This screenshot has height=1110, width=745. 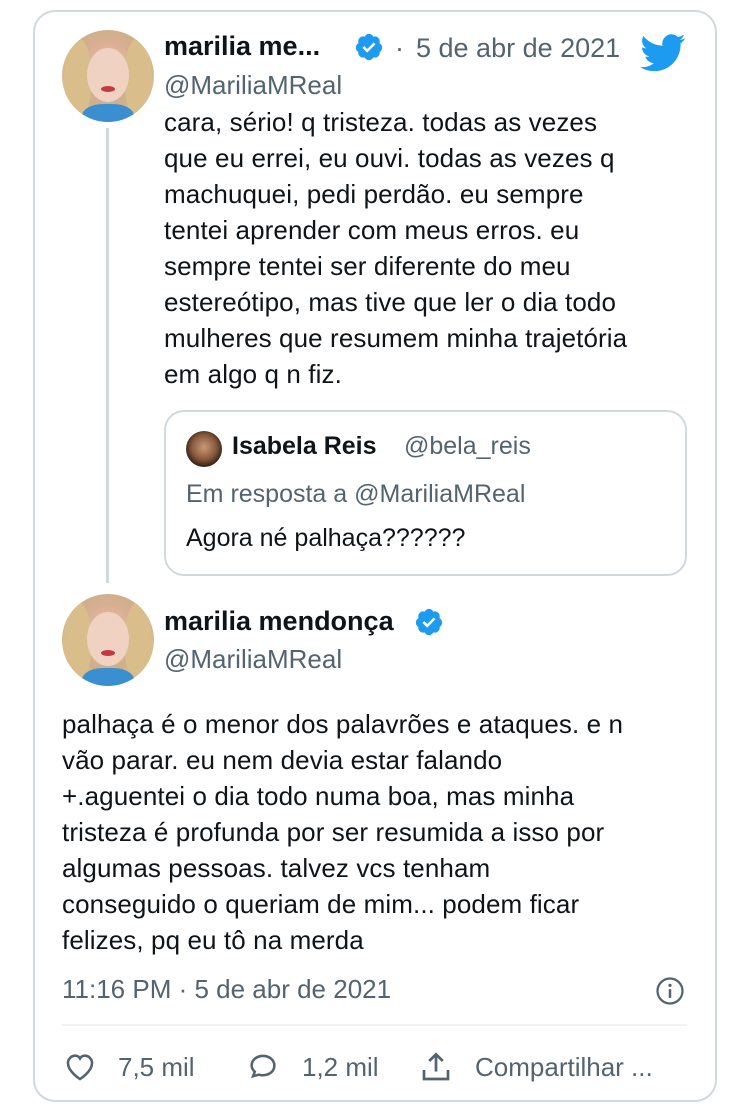 What do you see at coordinates (279, 621) in the screenshot?
I see `author-name: marilia mendonça` at bounding box center [279, 621].